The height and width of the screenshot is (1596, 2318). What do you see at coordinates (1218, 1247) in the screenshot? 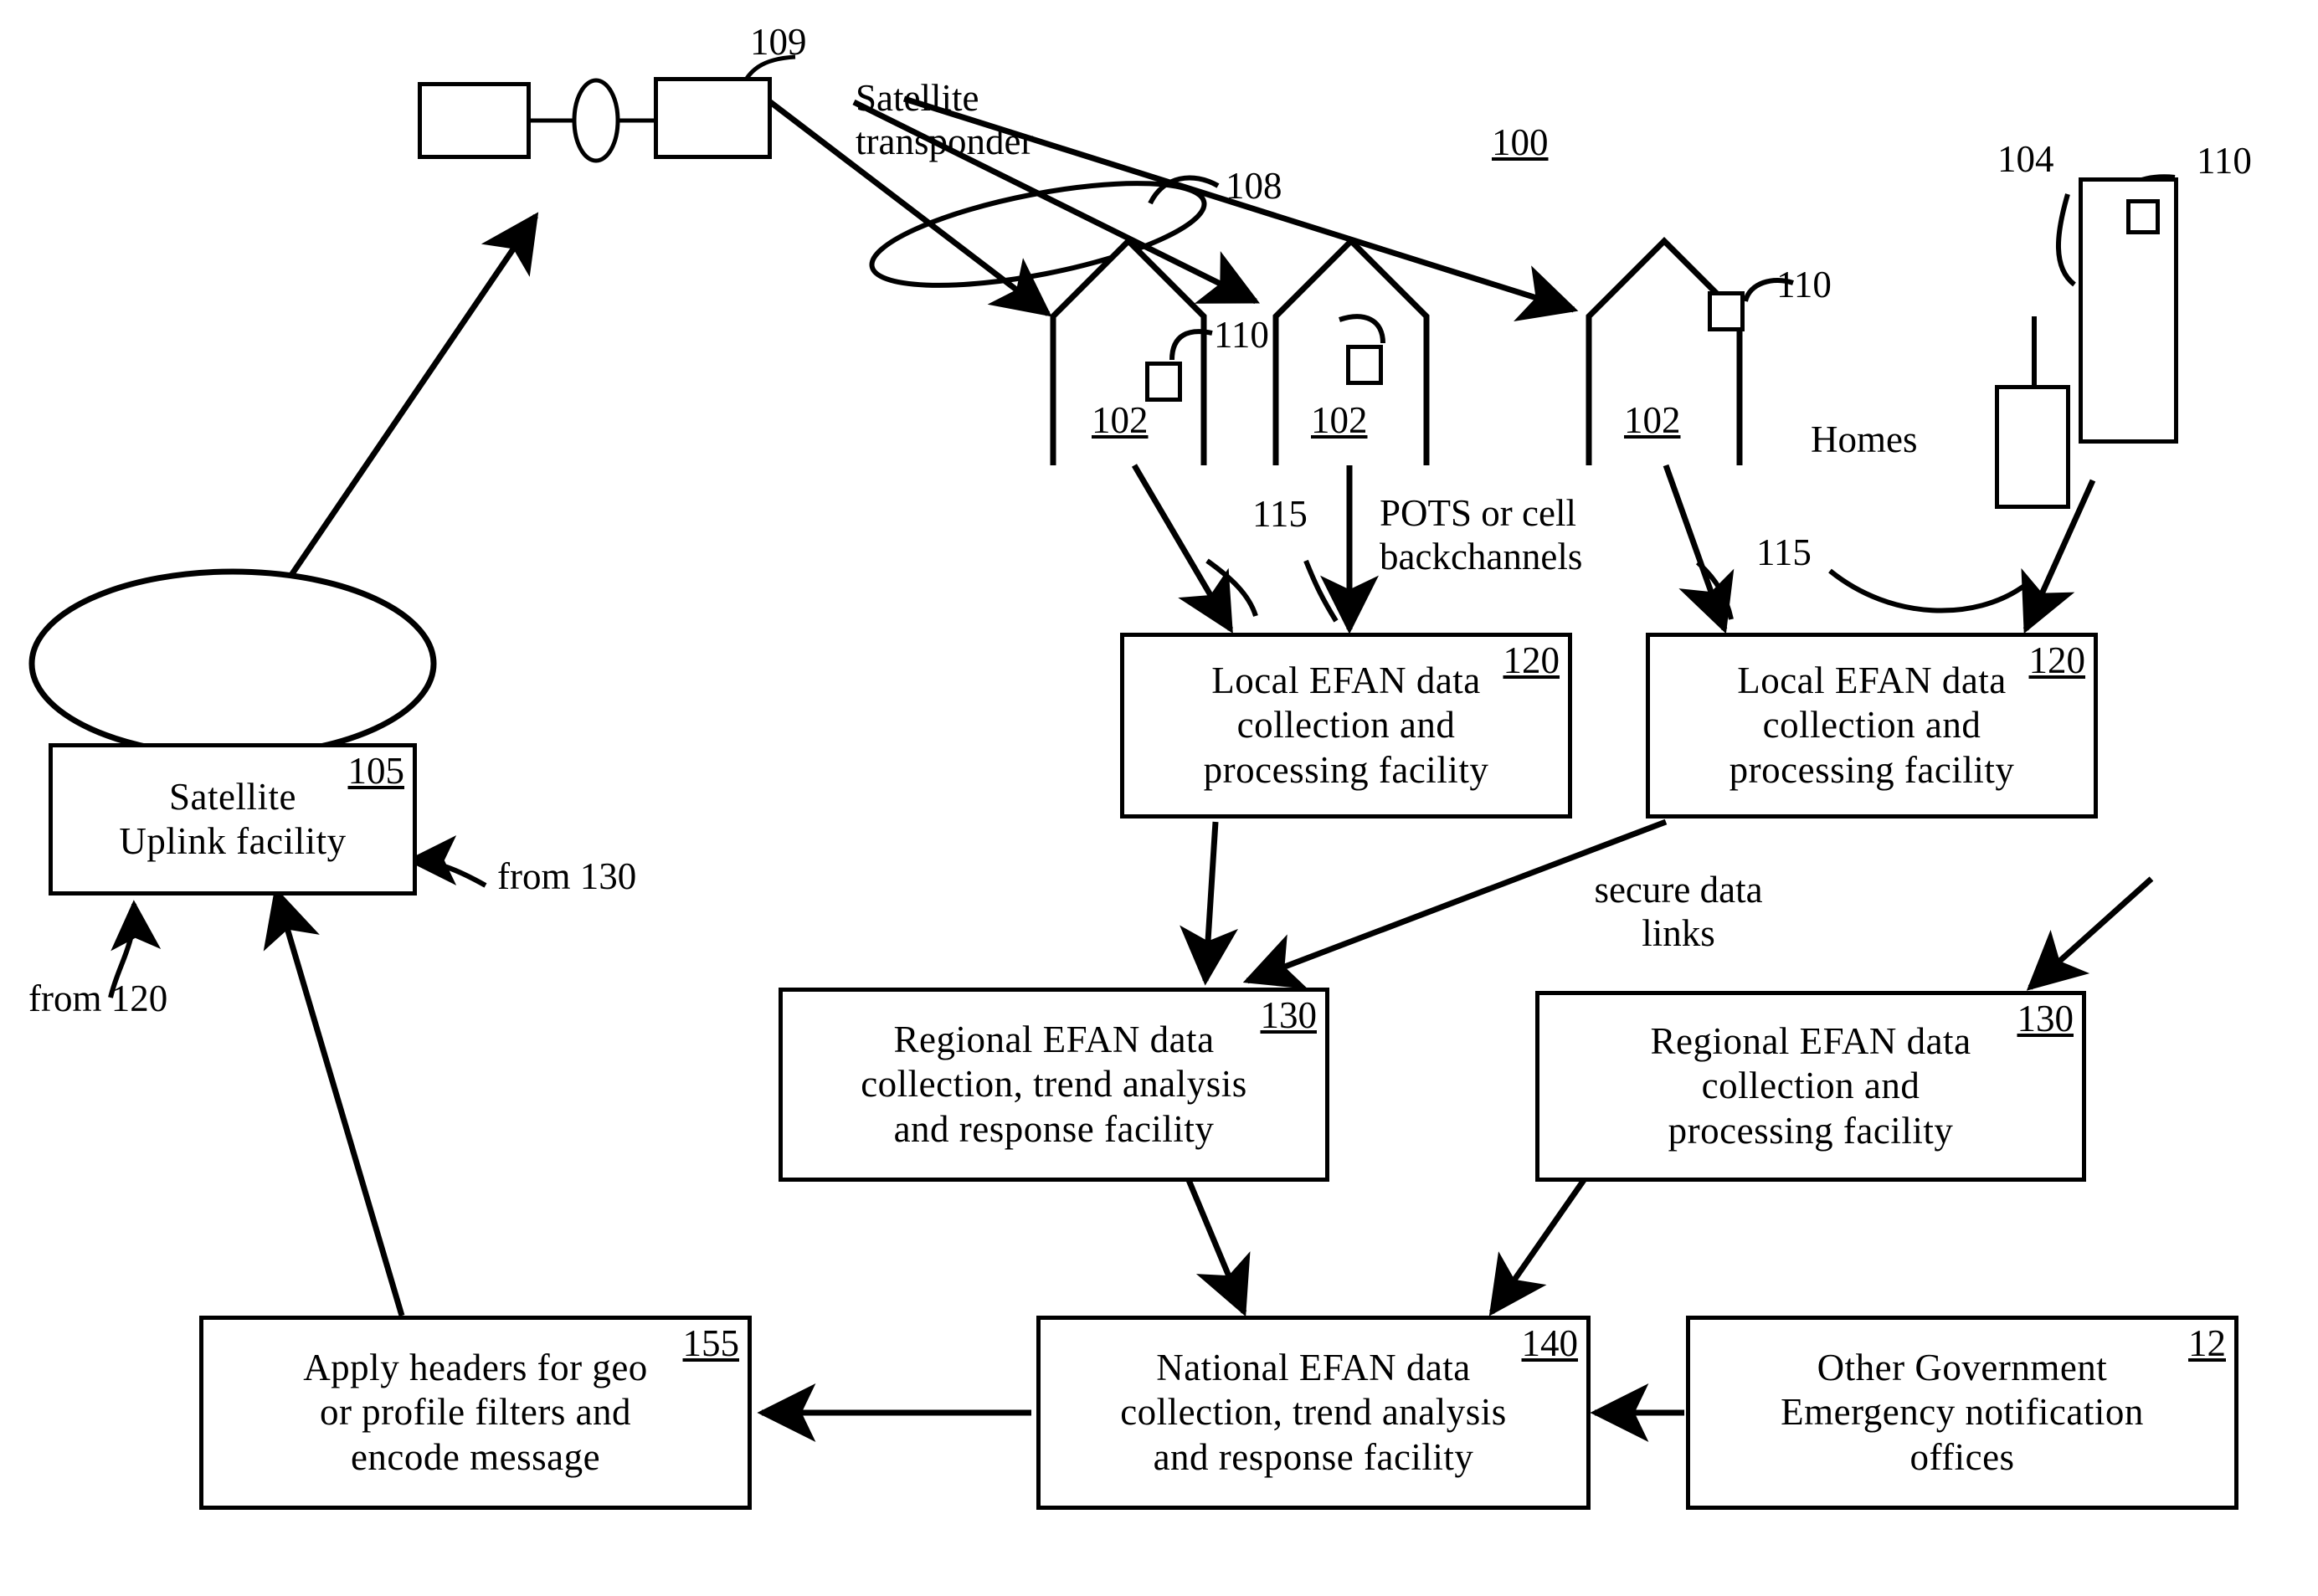
I see `arrow-regional-left-to-national` at bounding box center [1218, 1247].